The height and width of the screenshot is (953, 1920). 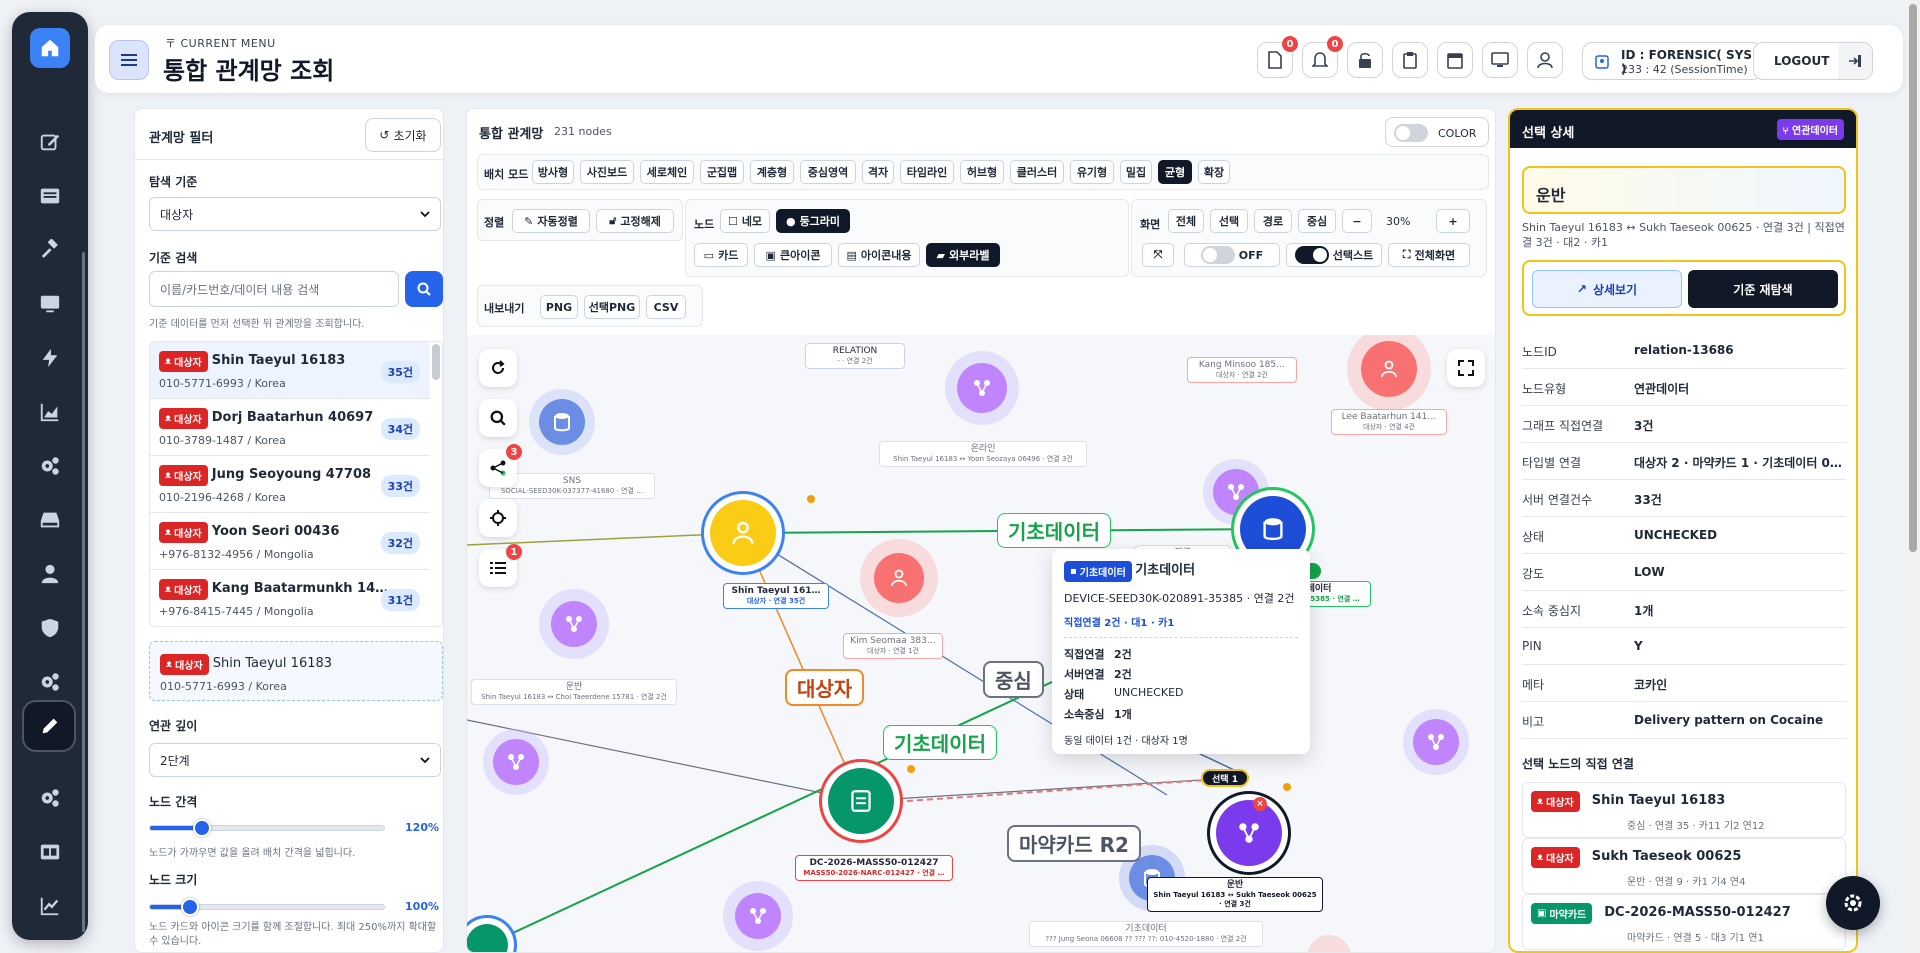 What do you see at coordinates (1913, 278) in the screenshot?
I see `page-scroll-thumb` at bounding box center [1913, 278].